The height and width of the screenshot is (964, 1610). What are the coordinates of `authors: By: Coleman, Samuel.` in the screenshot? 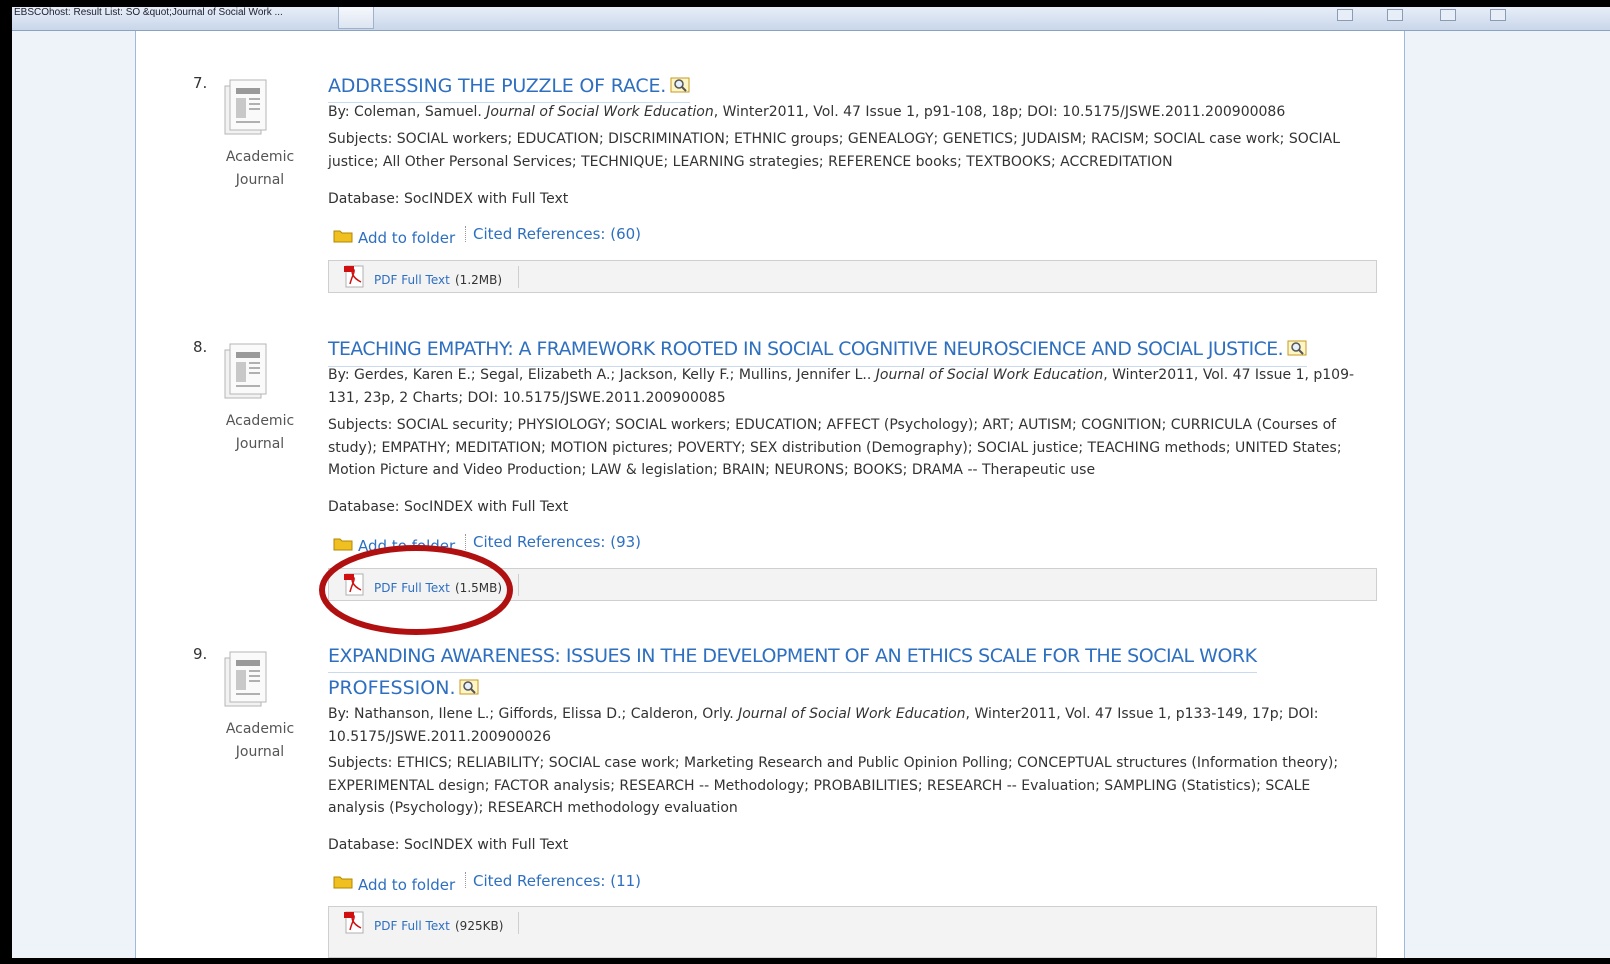 It's located at (407, 112).